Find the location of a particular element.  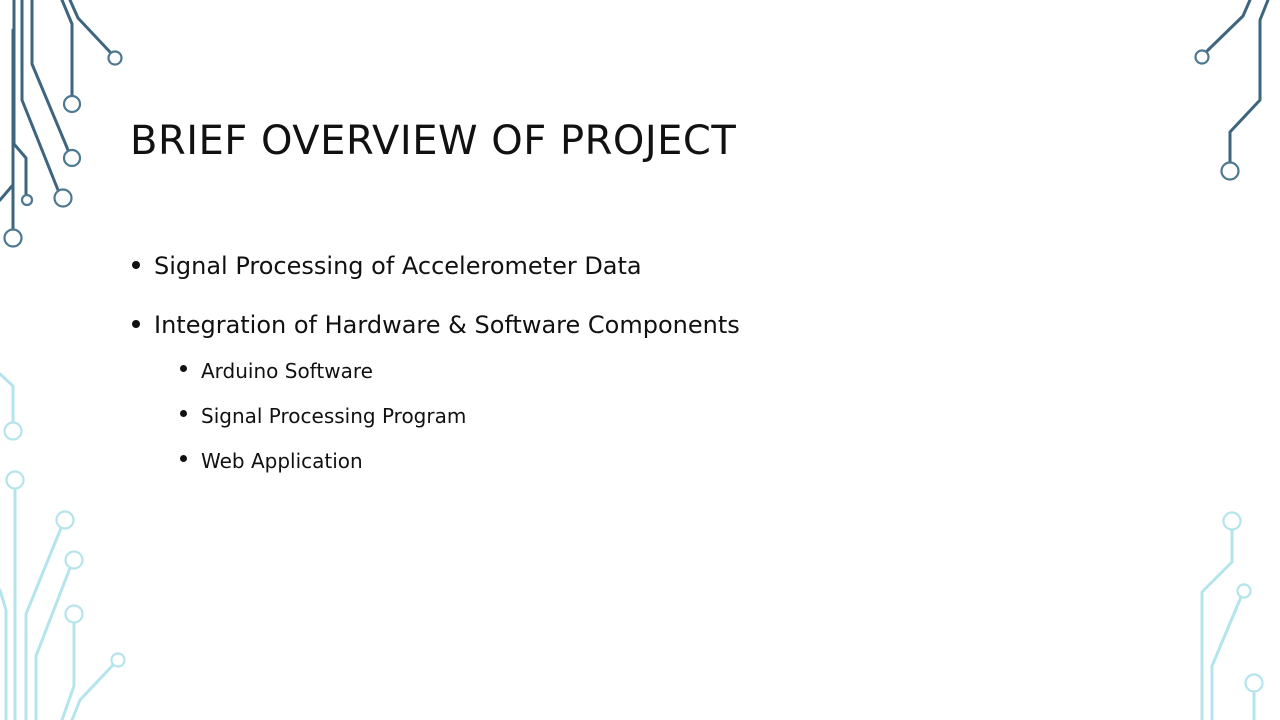

circuit-decoration-bottom-right is located at coordinates (1232, 615).